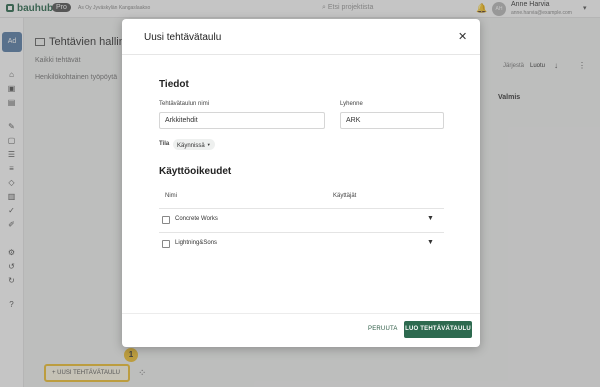 The height and width of the screenshot is (387, 600). I want to click on cancel-button: PERUUTA, so click(383, 329).